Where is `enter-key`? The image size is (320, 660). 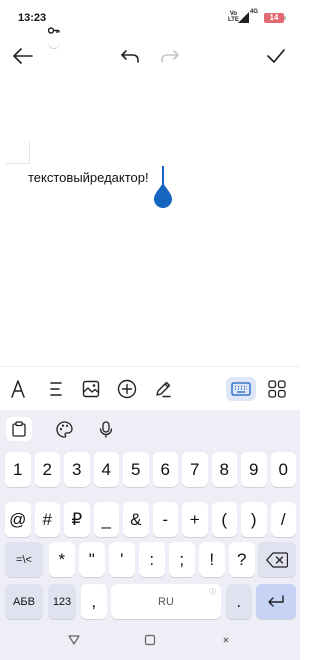
enter-key is located at coordinates (276, 601).